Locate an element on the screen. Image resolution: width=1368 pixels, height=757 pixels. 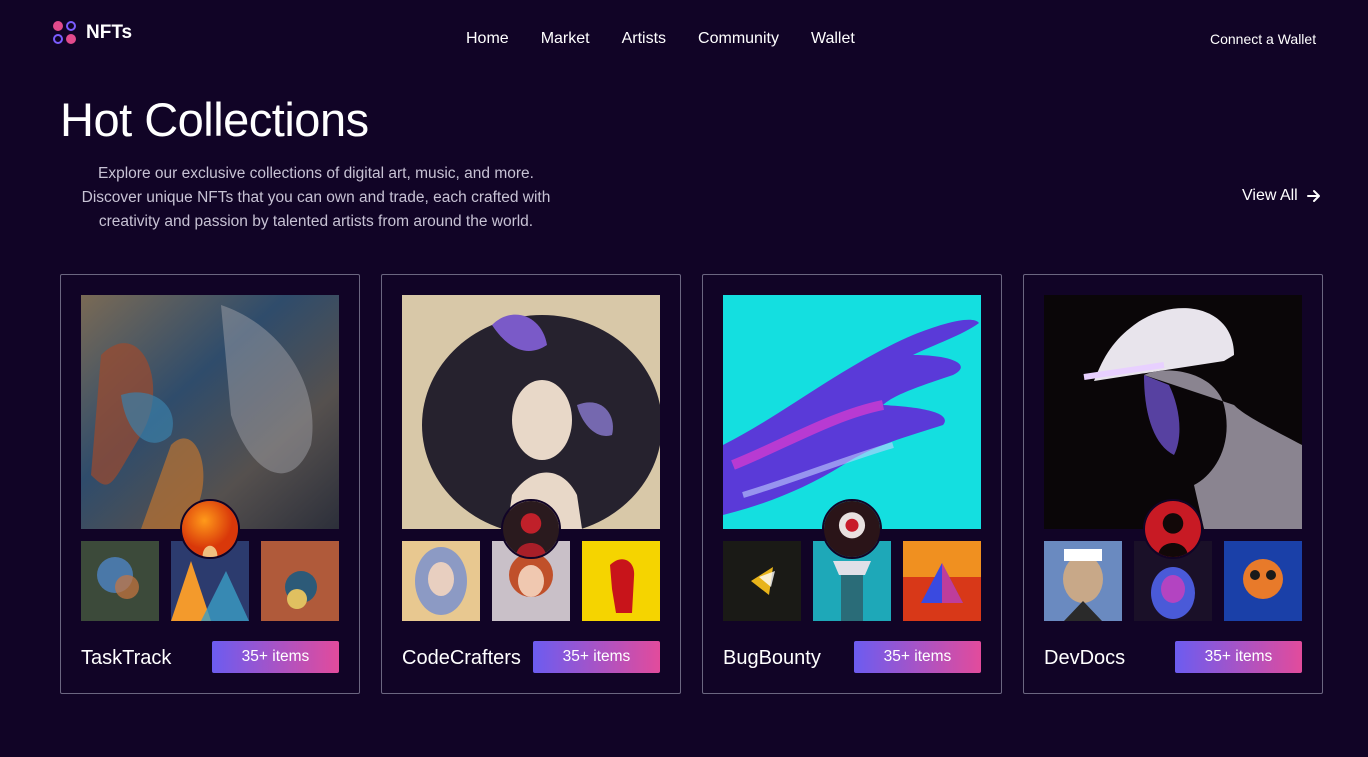
brand: NFTs is located at coordinates (92, 33).